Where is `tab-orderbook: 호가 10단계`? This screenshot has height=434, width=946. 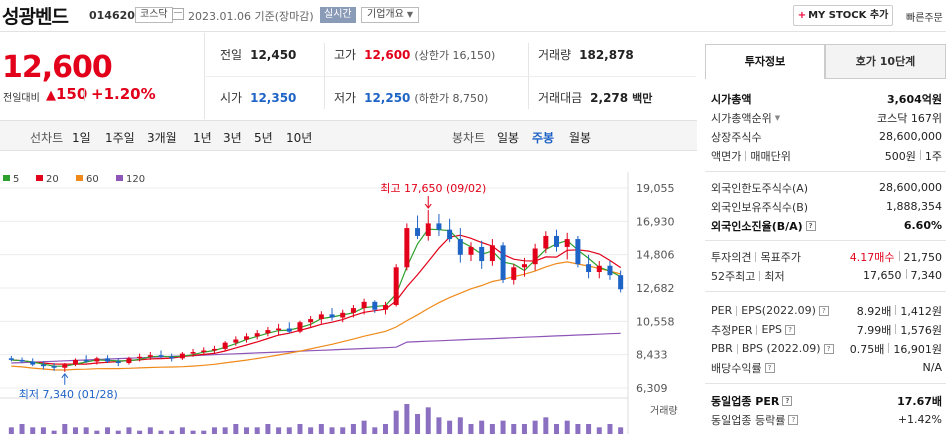 tab-orderbook: 호가 10단계 is located at coordinates (885, 61).